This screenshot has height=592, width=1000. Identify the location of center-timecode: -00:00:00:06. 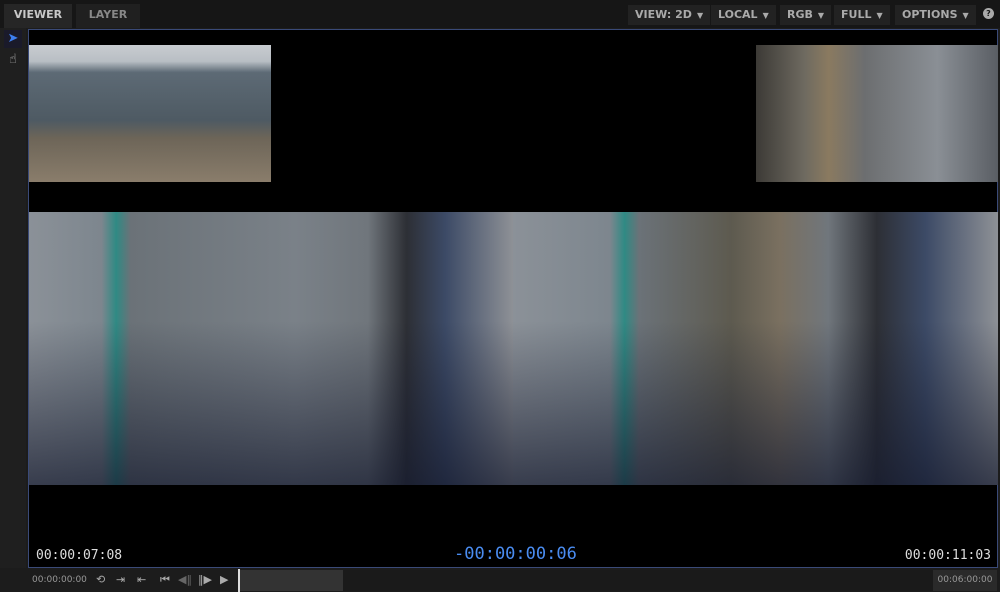
(515, 554).